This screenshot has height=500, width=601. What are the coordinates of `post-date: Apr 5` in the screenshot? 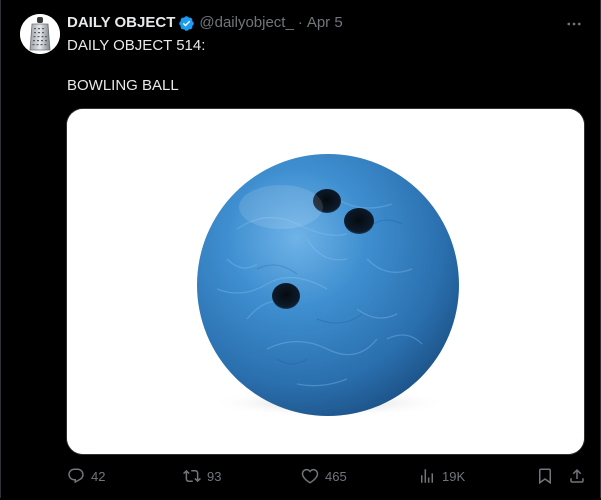 It's located at (325, 23).